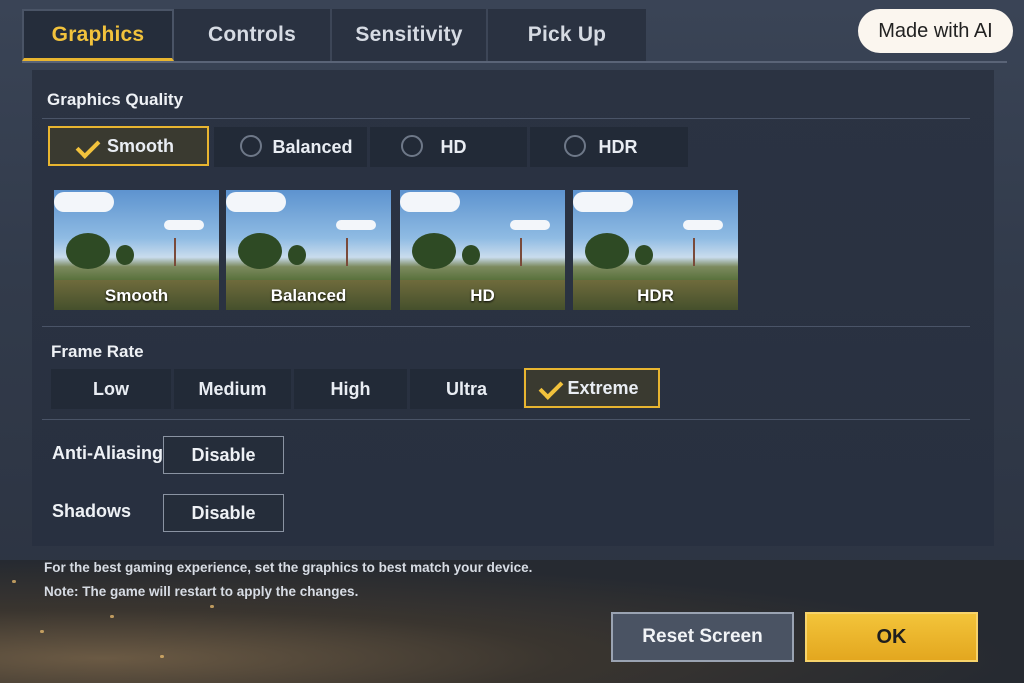 The width and height of the screenshot is (1024, 683). What do you see at coordinates (115, 99) in the screenshot?
I see `graphics-quality-title: Graphics Quality` at bounding box center [115, 99].